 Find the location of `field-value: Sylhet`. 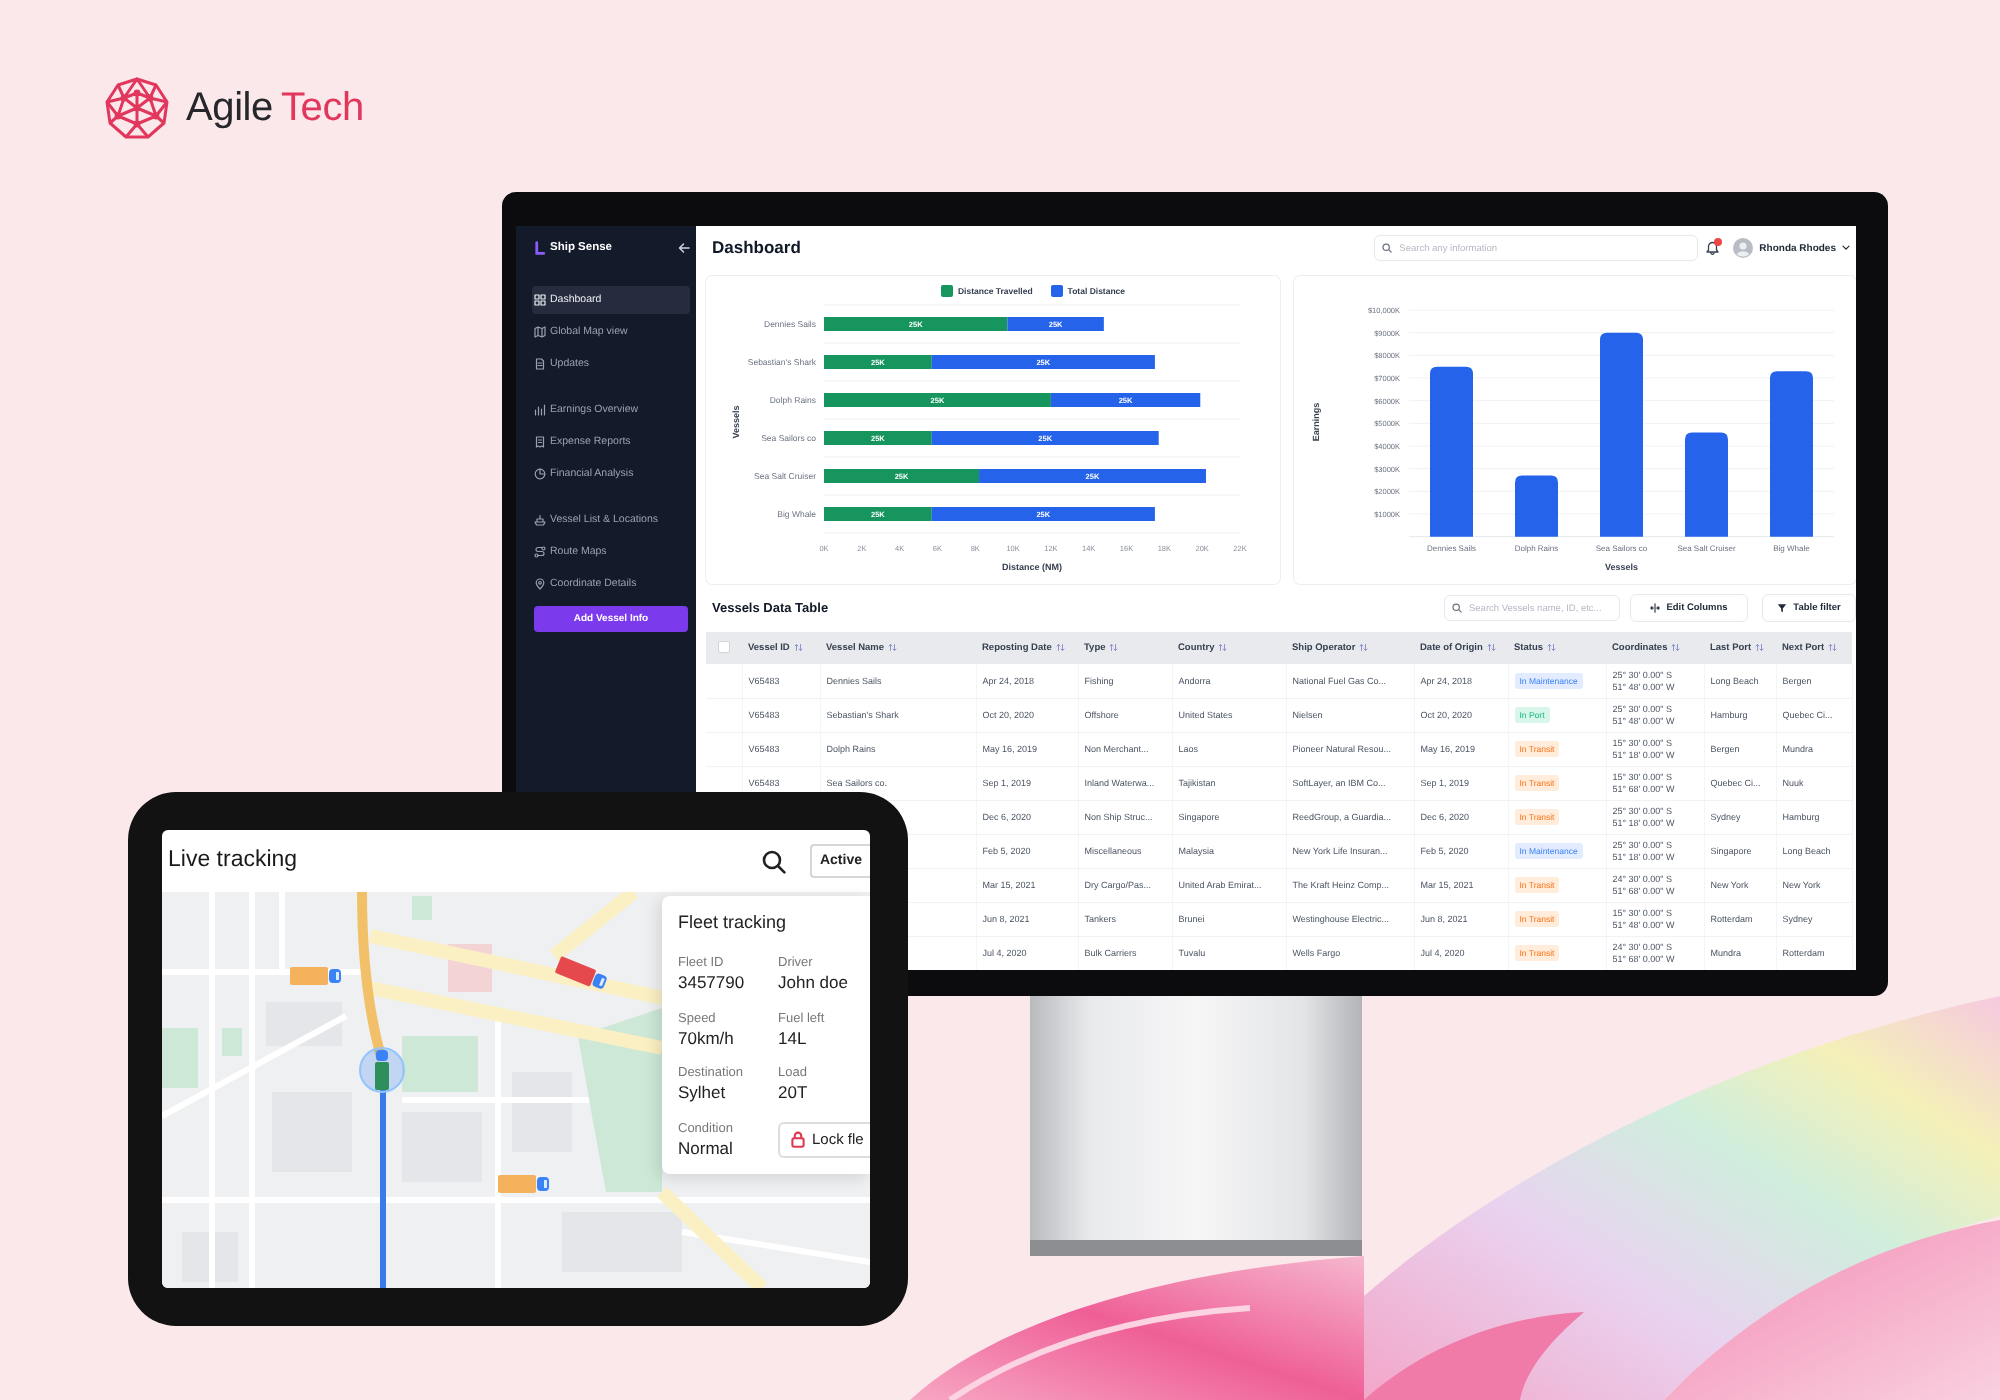

field-value: Sylhet is located at coordinates (703, 1093).